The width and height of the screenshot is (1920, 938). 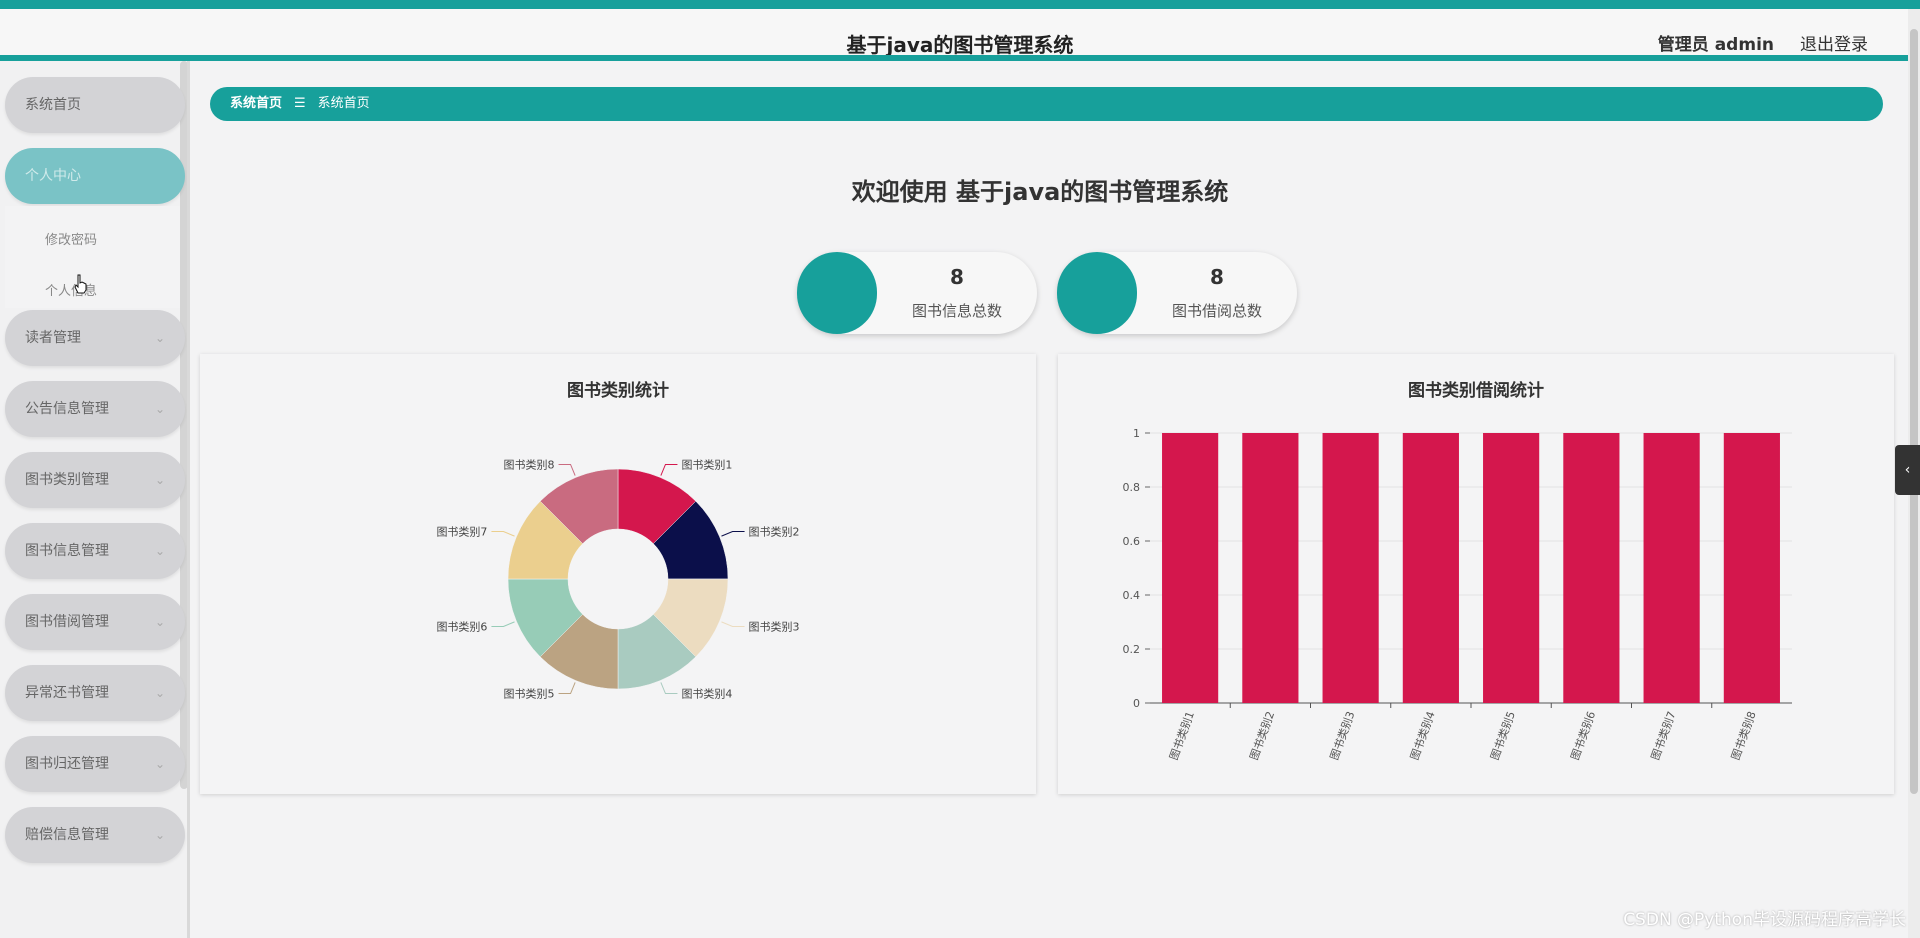 I want to click on header-divider, so click(x=960, y=58).